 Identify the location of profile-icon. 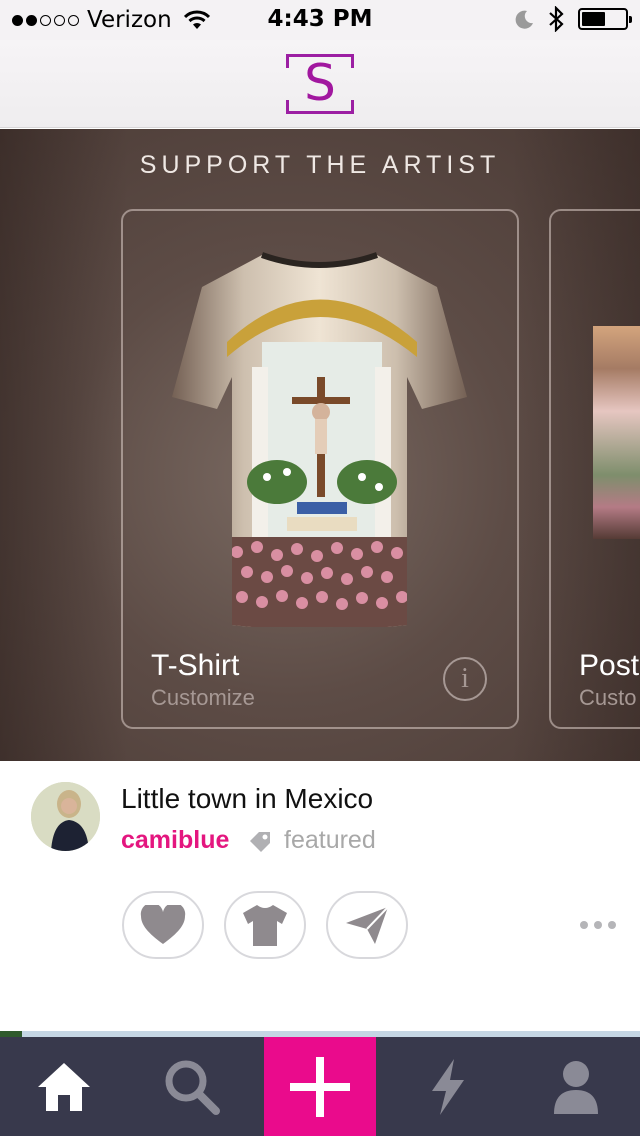
(576, 1087).